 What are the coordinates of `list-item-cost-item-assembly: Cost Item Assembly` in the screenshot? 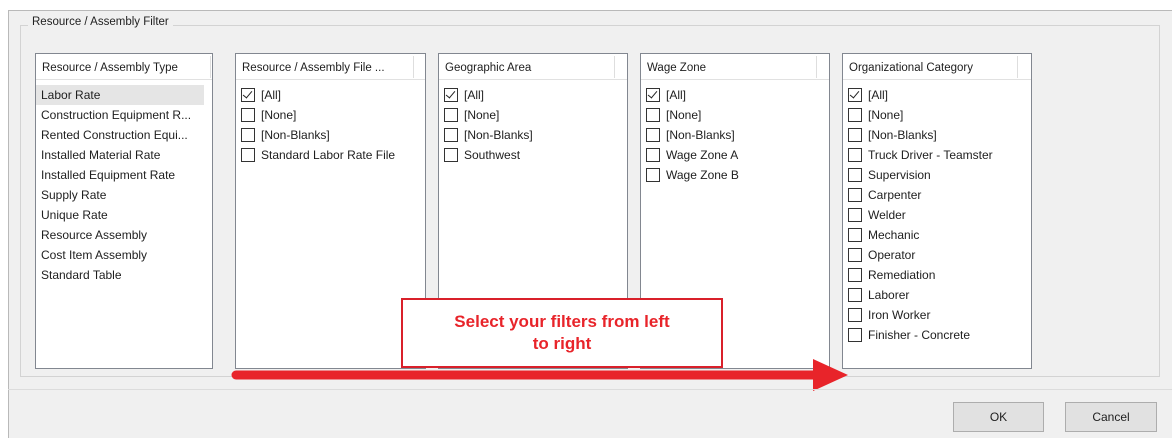 It's located at (124, 255).